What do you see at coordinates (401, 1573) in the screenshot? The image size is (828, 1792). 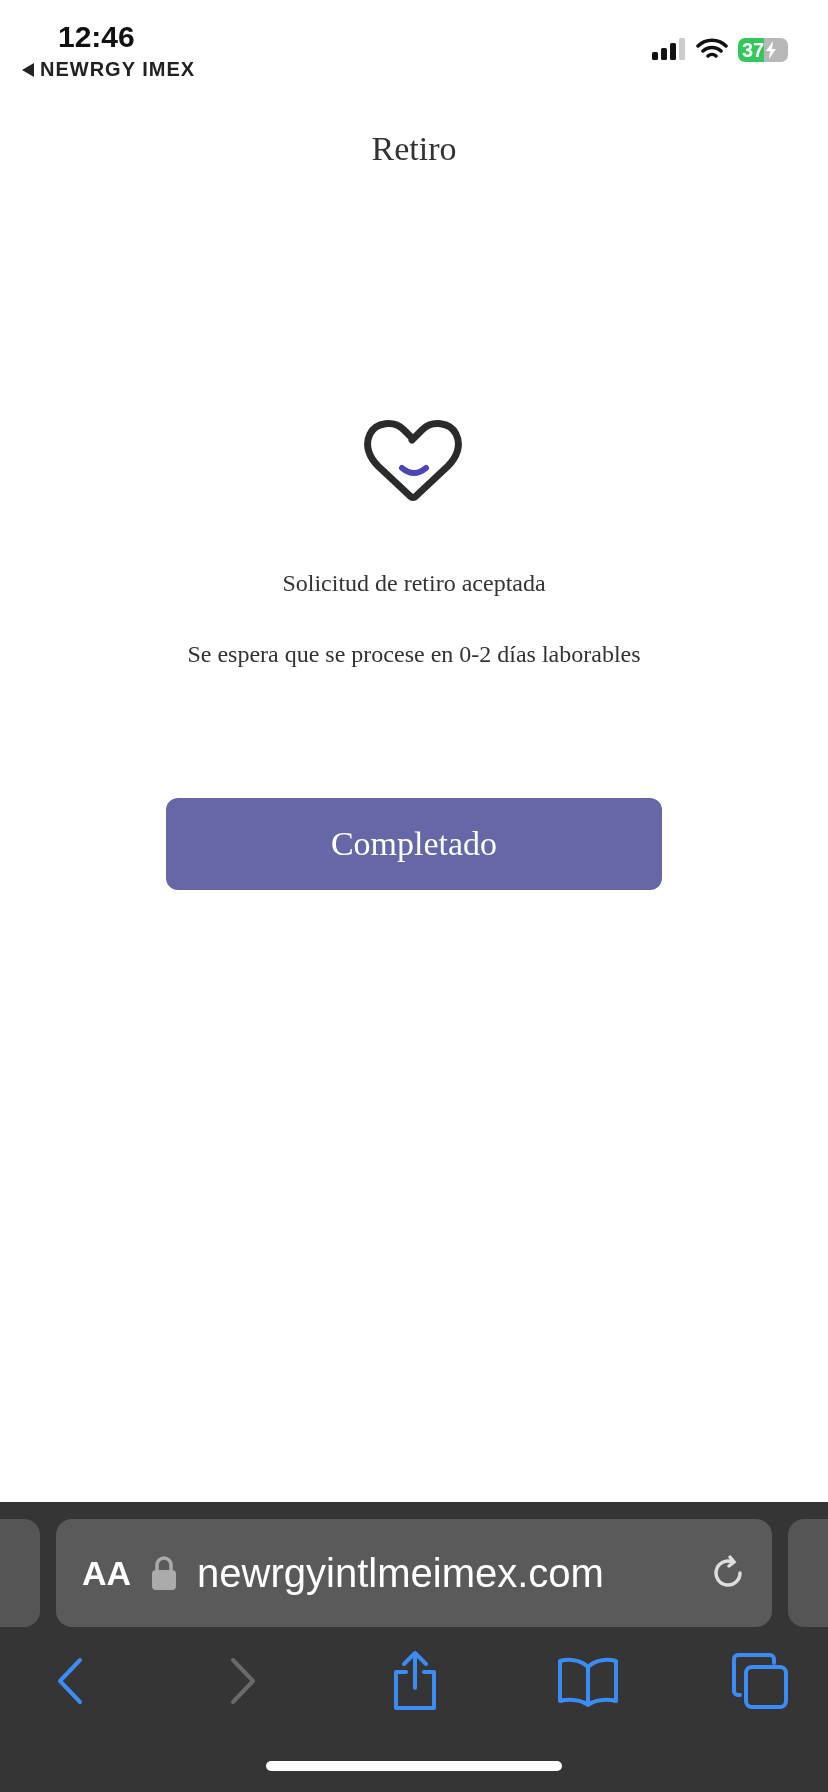 I see `url-text: newrgyintlmeimex.com` at bounding box center [401, 1573].